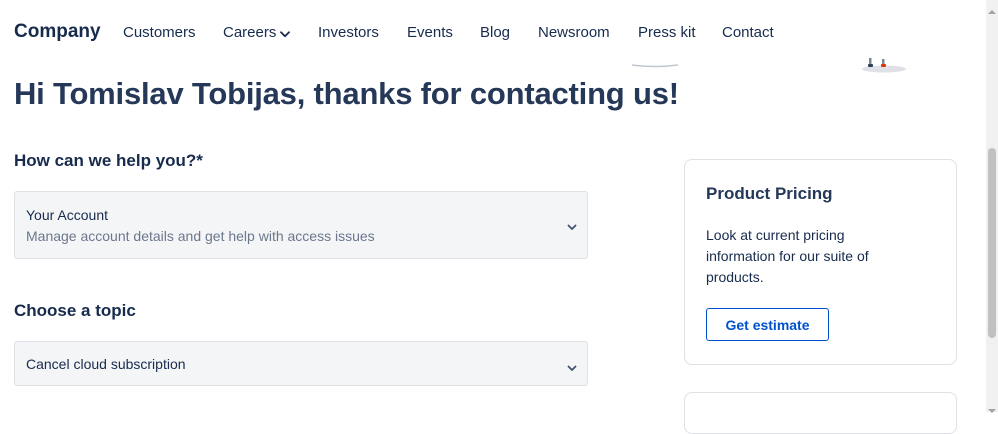 The height and width of the screenshot is (434, 998). Describe the element at coordinates (820, 413) in the screenshot. I see `secondary-card` at that location.